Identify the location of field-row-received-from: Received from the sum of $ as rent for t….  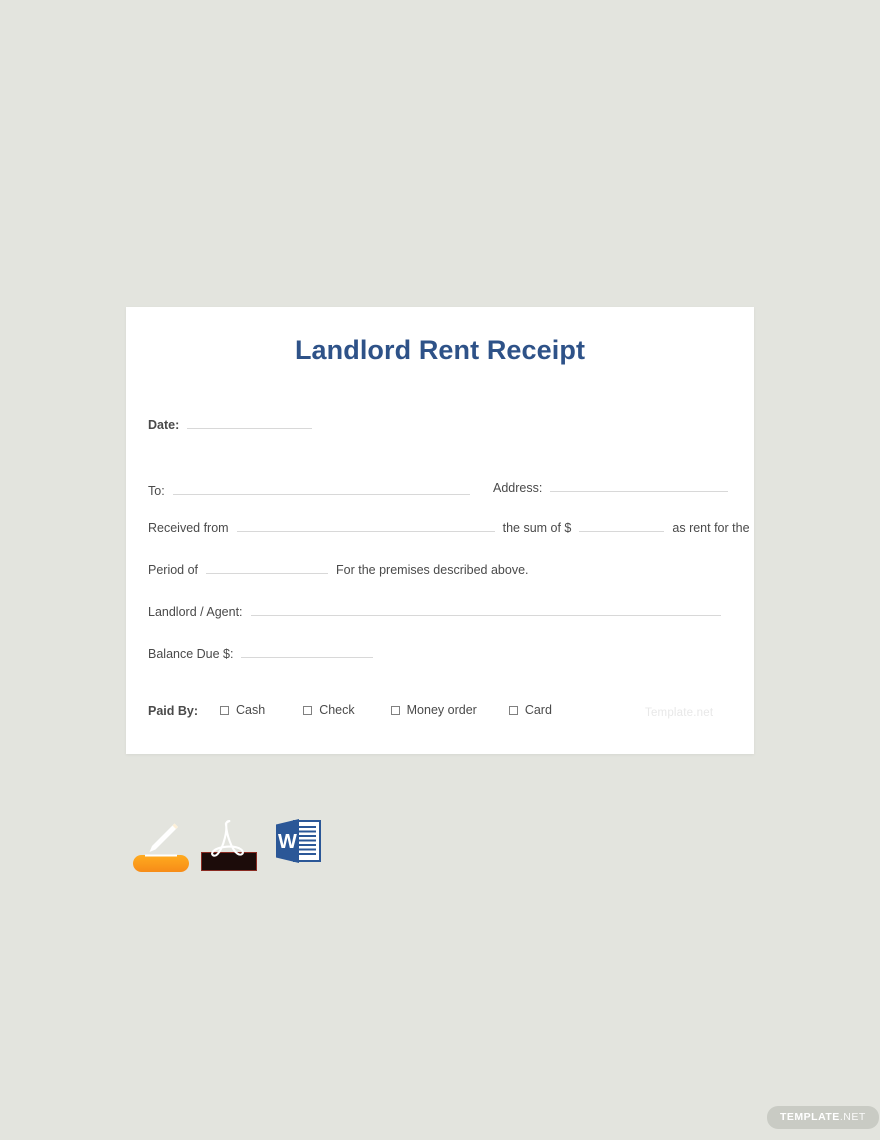
(449, 527).